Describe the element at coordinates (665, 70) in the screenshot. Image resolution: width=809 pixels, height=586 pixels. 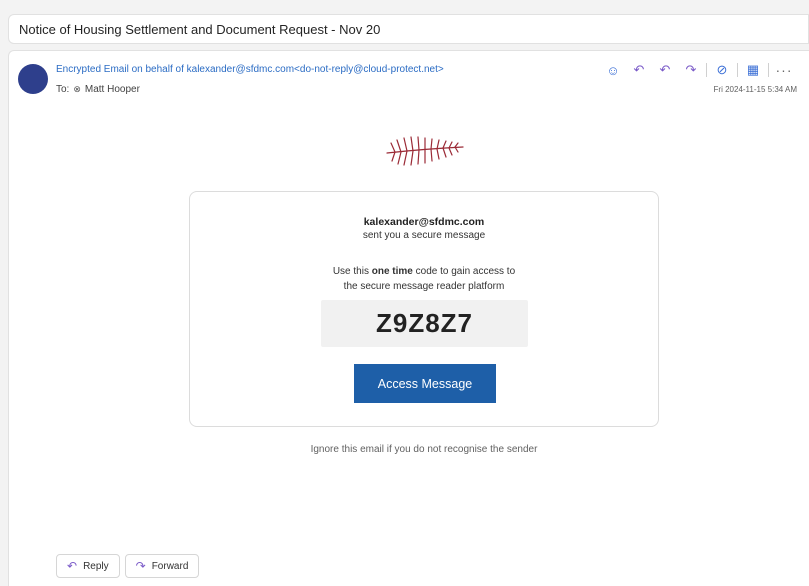
I see `reply-all-icon: ↶` at that location.